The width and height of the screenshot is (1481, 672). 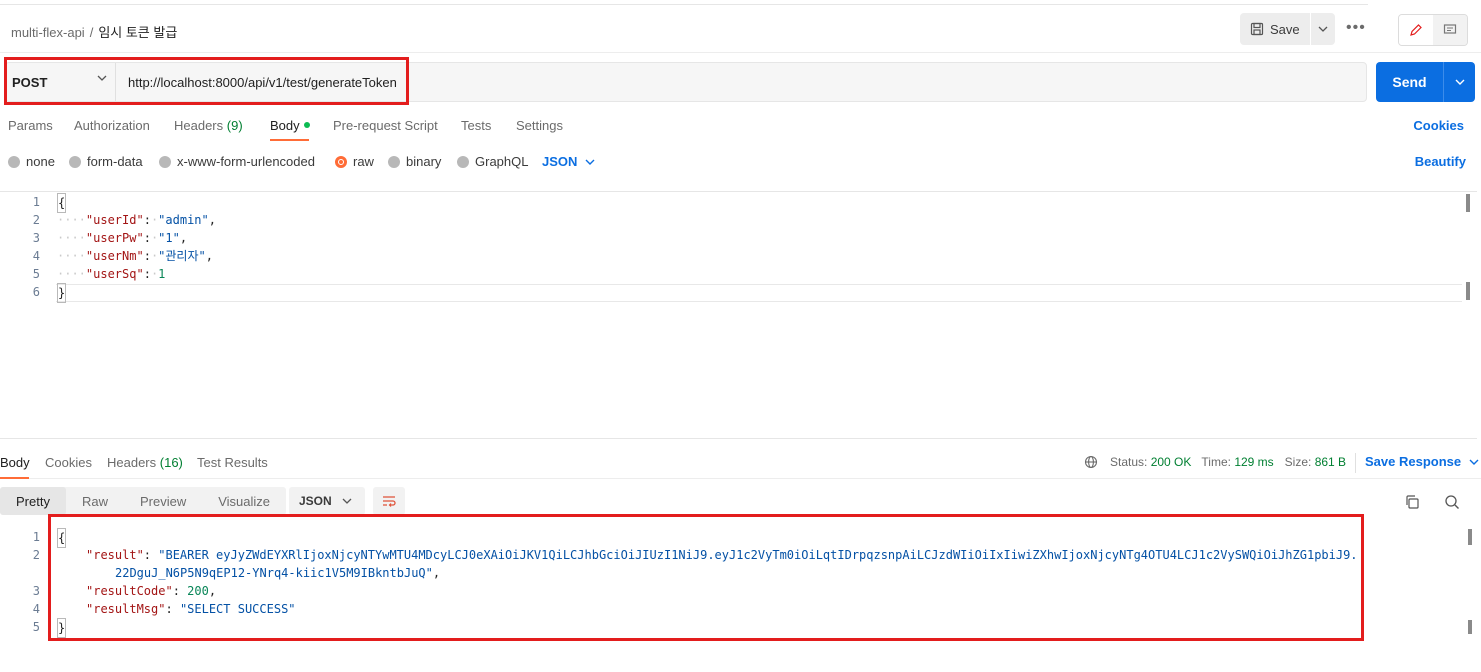 What do you see at coordinates (1416, 30) in the screenshot?
I see `edit-mode-button` at bounding box center [1416, 30].